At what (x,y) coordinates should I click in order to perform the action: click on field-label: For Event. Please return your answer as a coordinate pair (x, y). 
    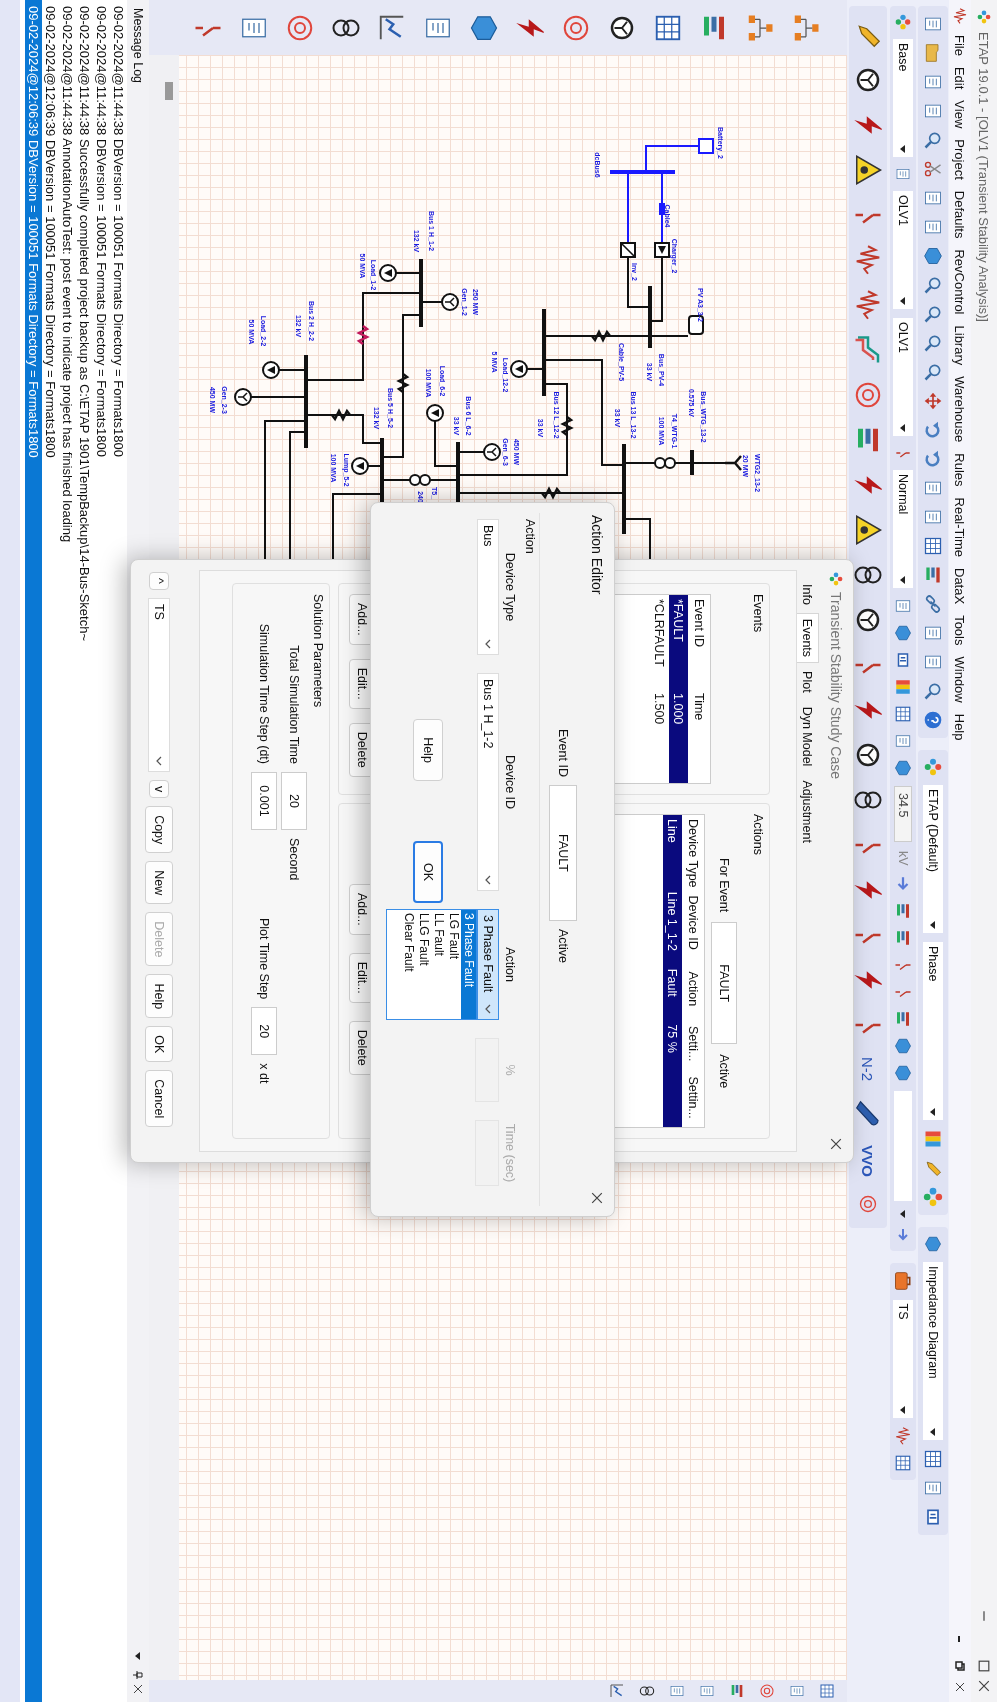
    Looking at the image, I should click on (724, 885).